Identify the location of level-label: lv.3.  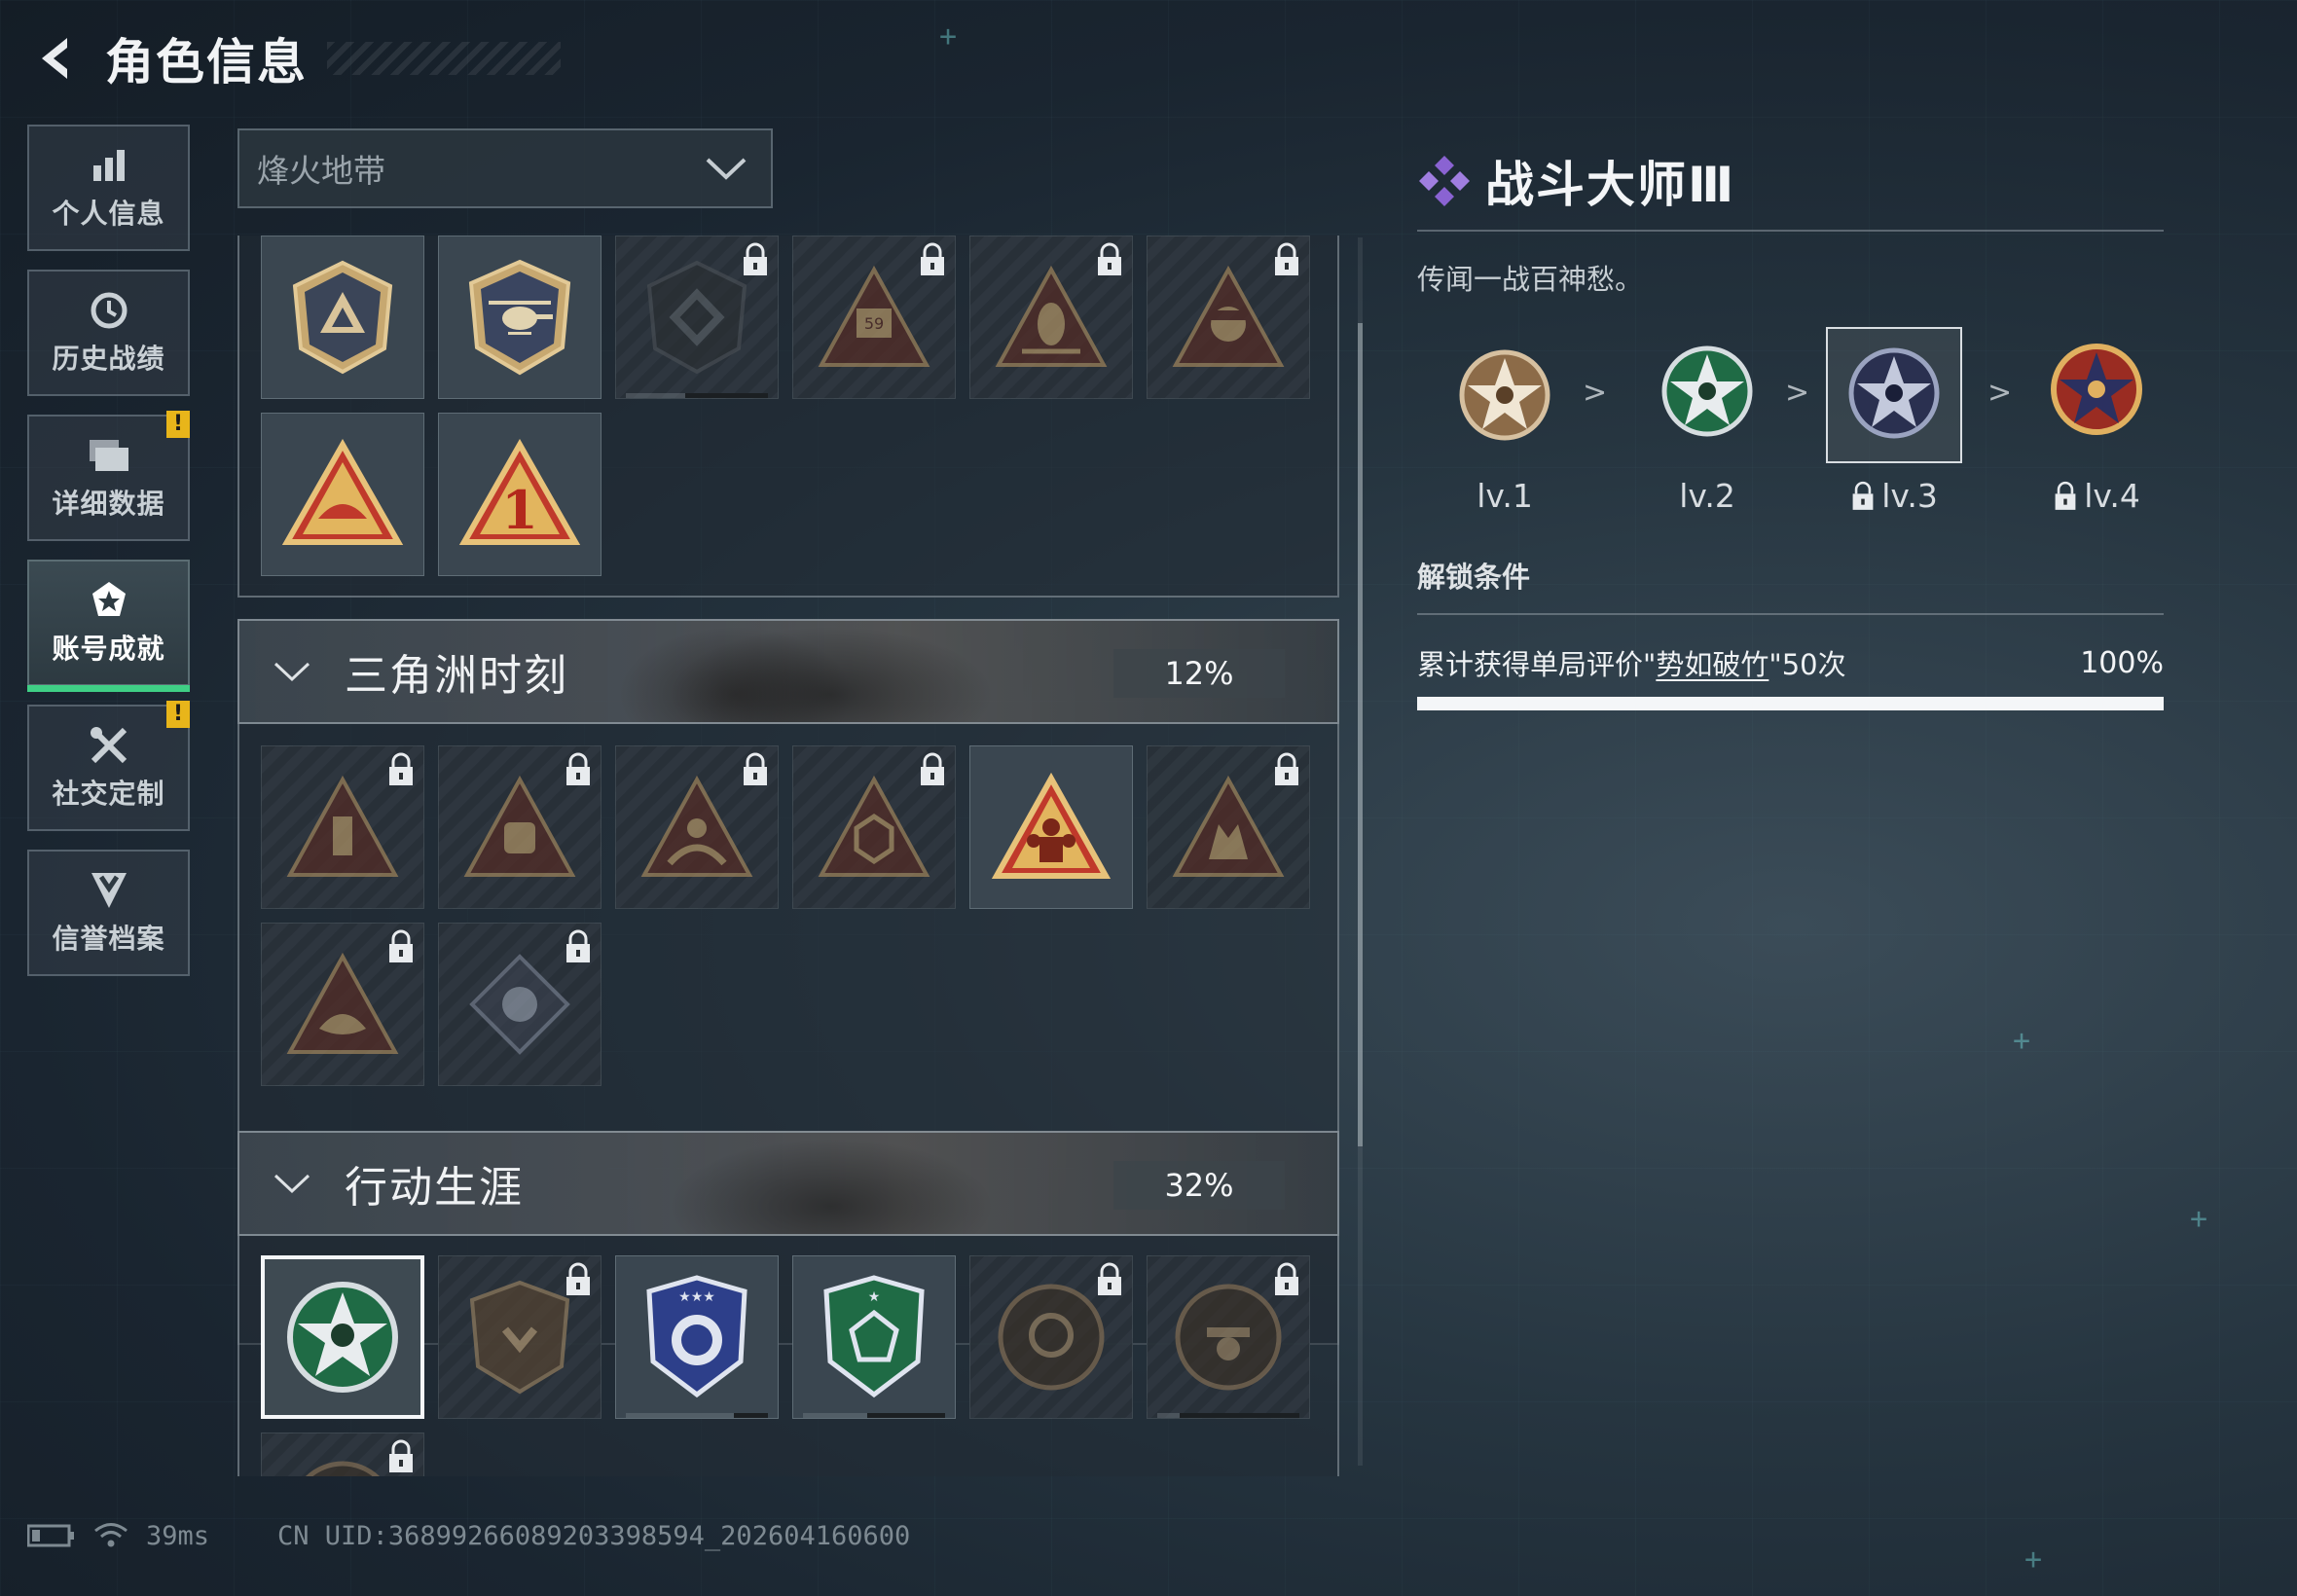
(1894, 496).